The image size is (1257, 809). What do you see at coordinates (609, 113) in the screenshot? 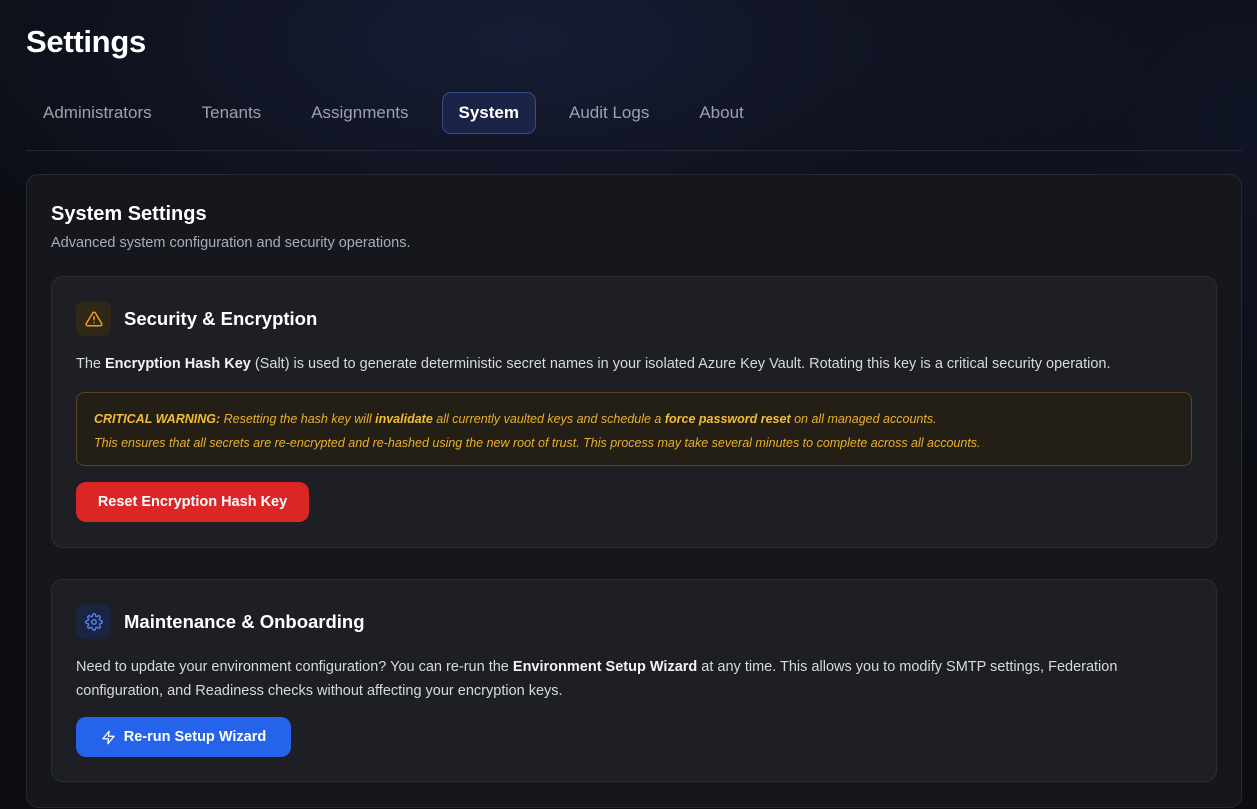
I see `tab-audit-logs: Audit Logs` at bounding box center [609, 113].